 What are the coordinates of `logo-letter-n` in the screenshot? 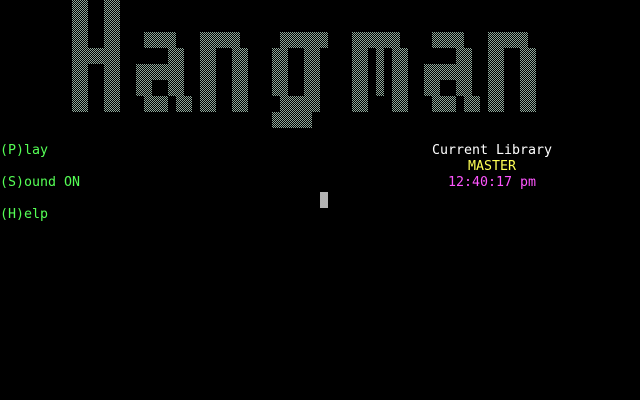 It's located at (224, 72).